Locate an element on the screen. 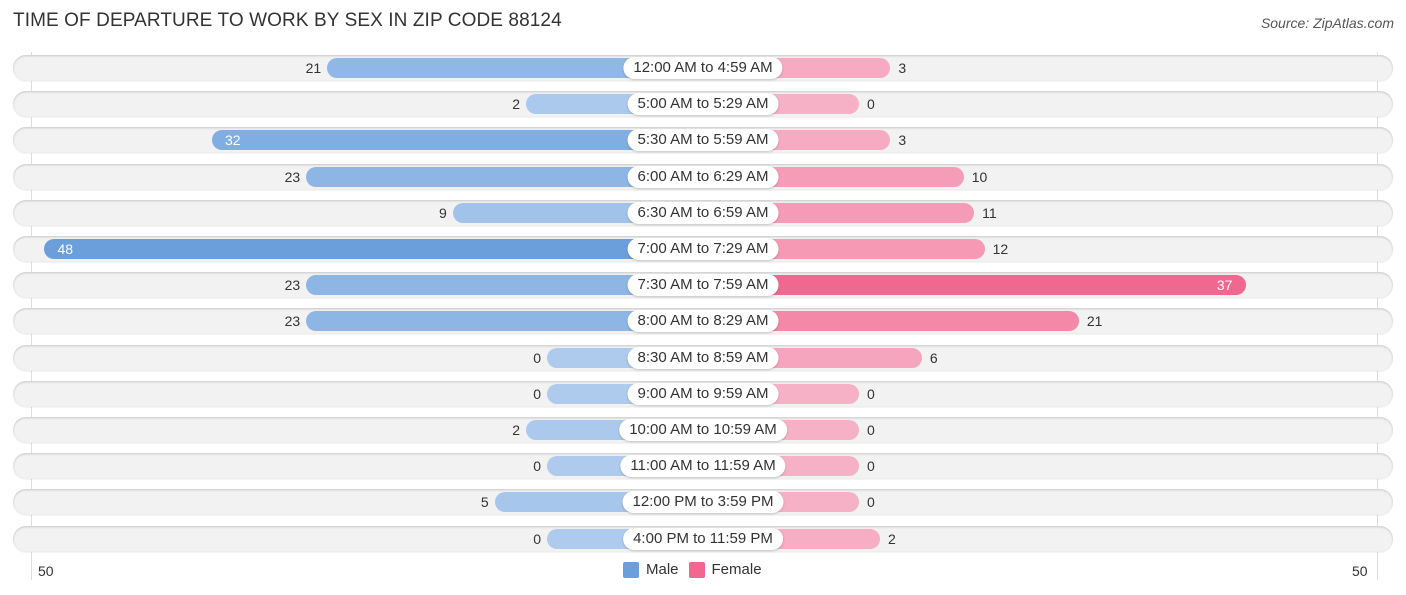 This screenshot has height=595, width=1406. axis-tick-right: 50 is located at coordinates (1360, 571).